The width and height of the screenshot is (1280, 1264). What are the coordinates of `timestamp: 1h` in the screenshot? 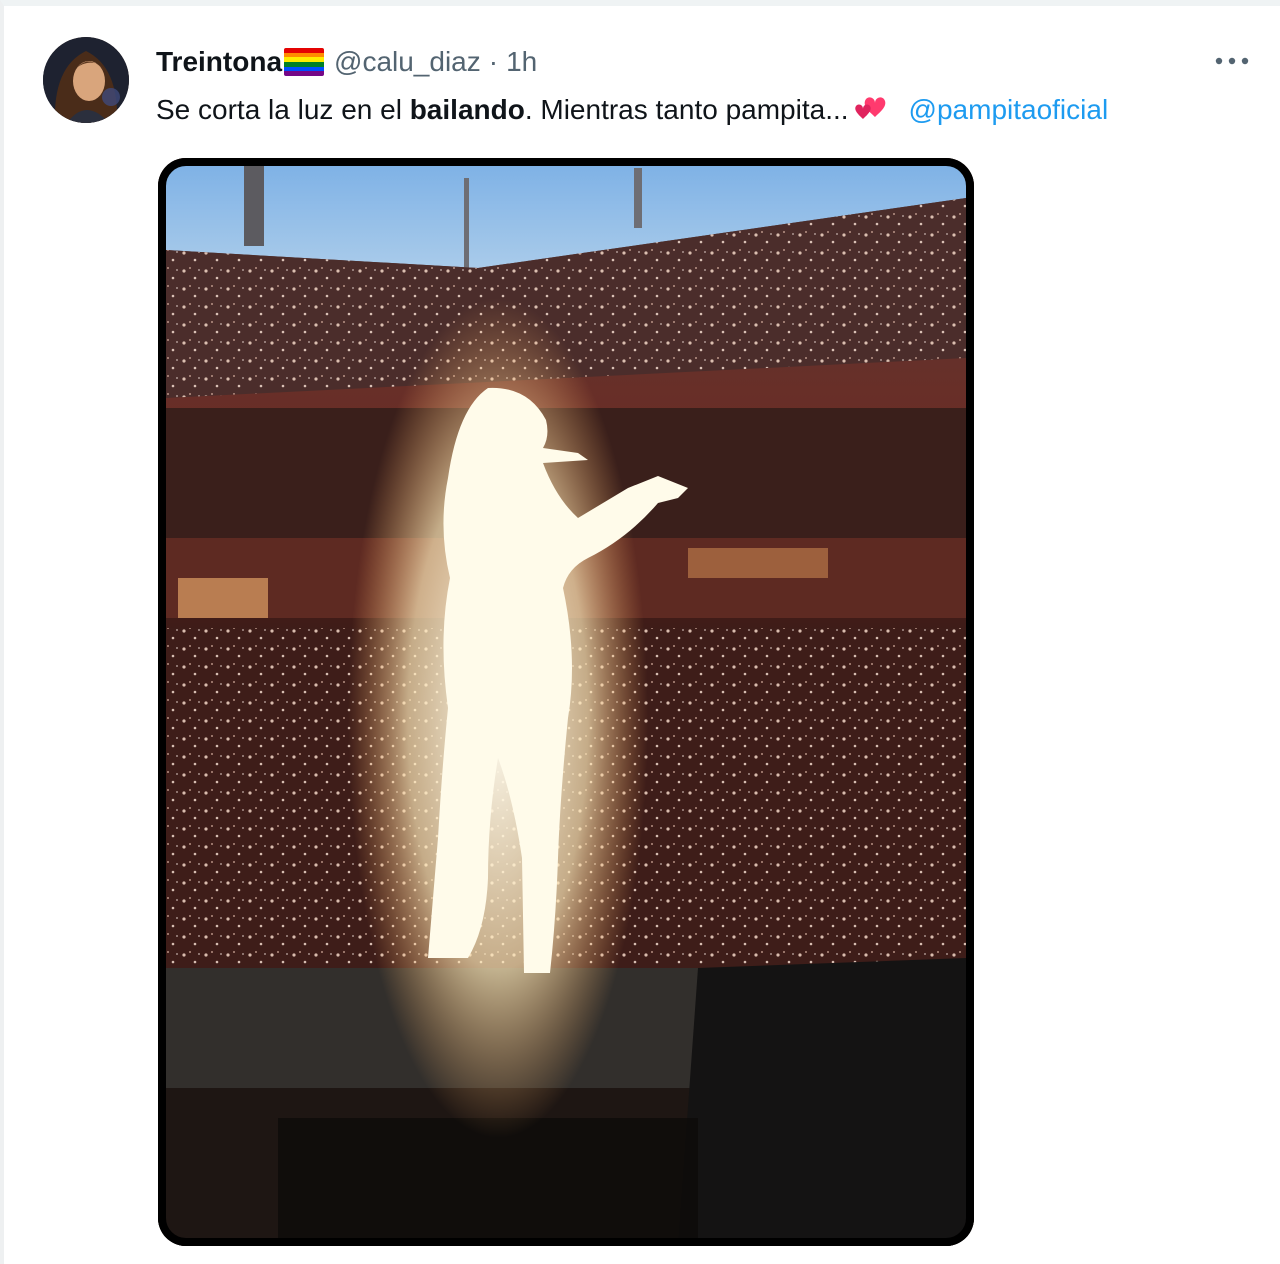 It's located at (521, 62).